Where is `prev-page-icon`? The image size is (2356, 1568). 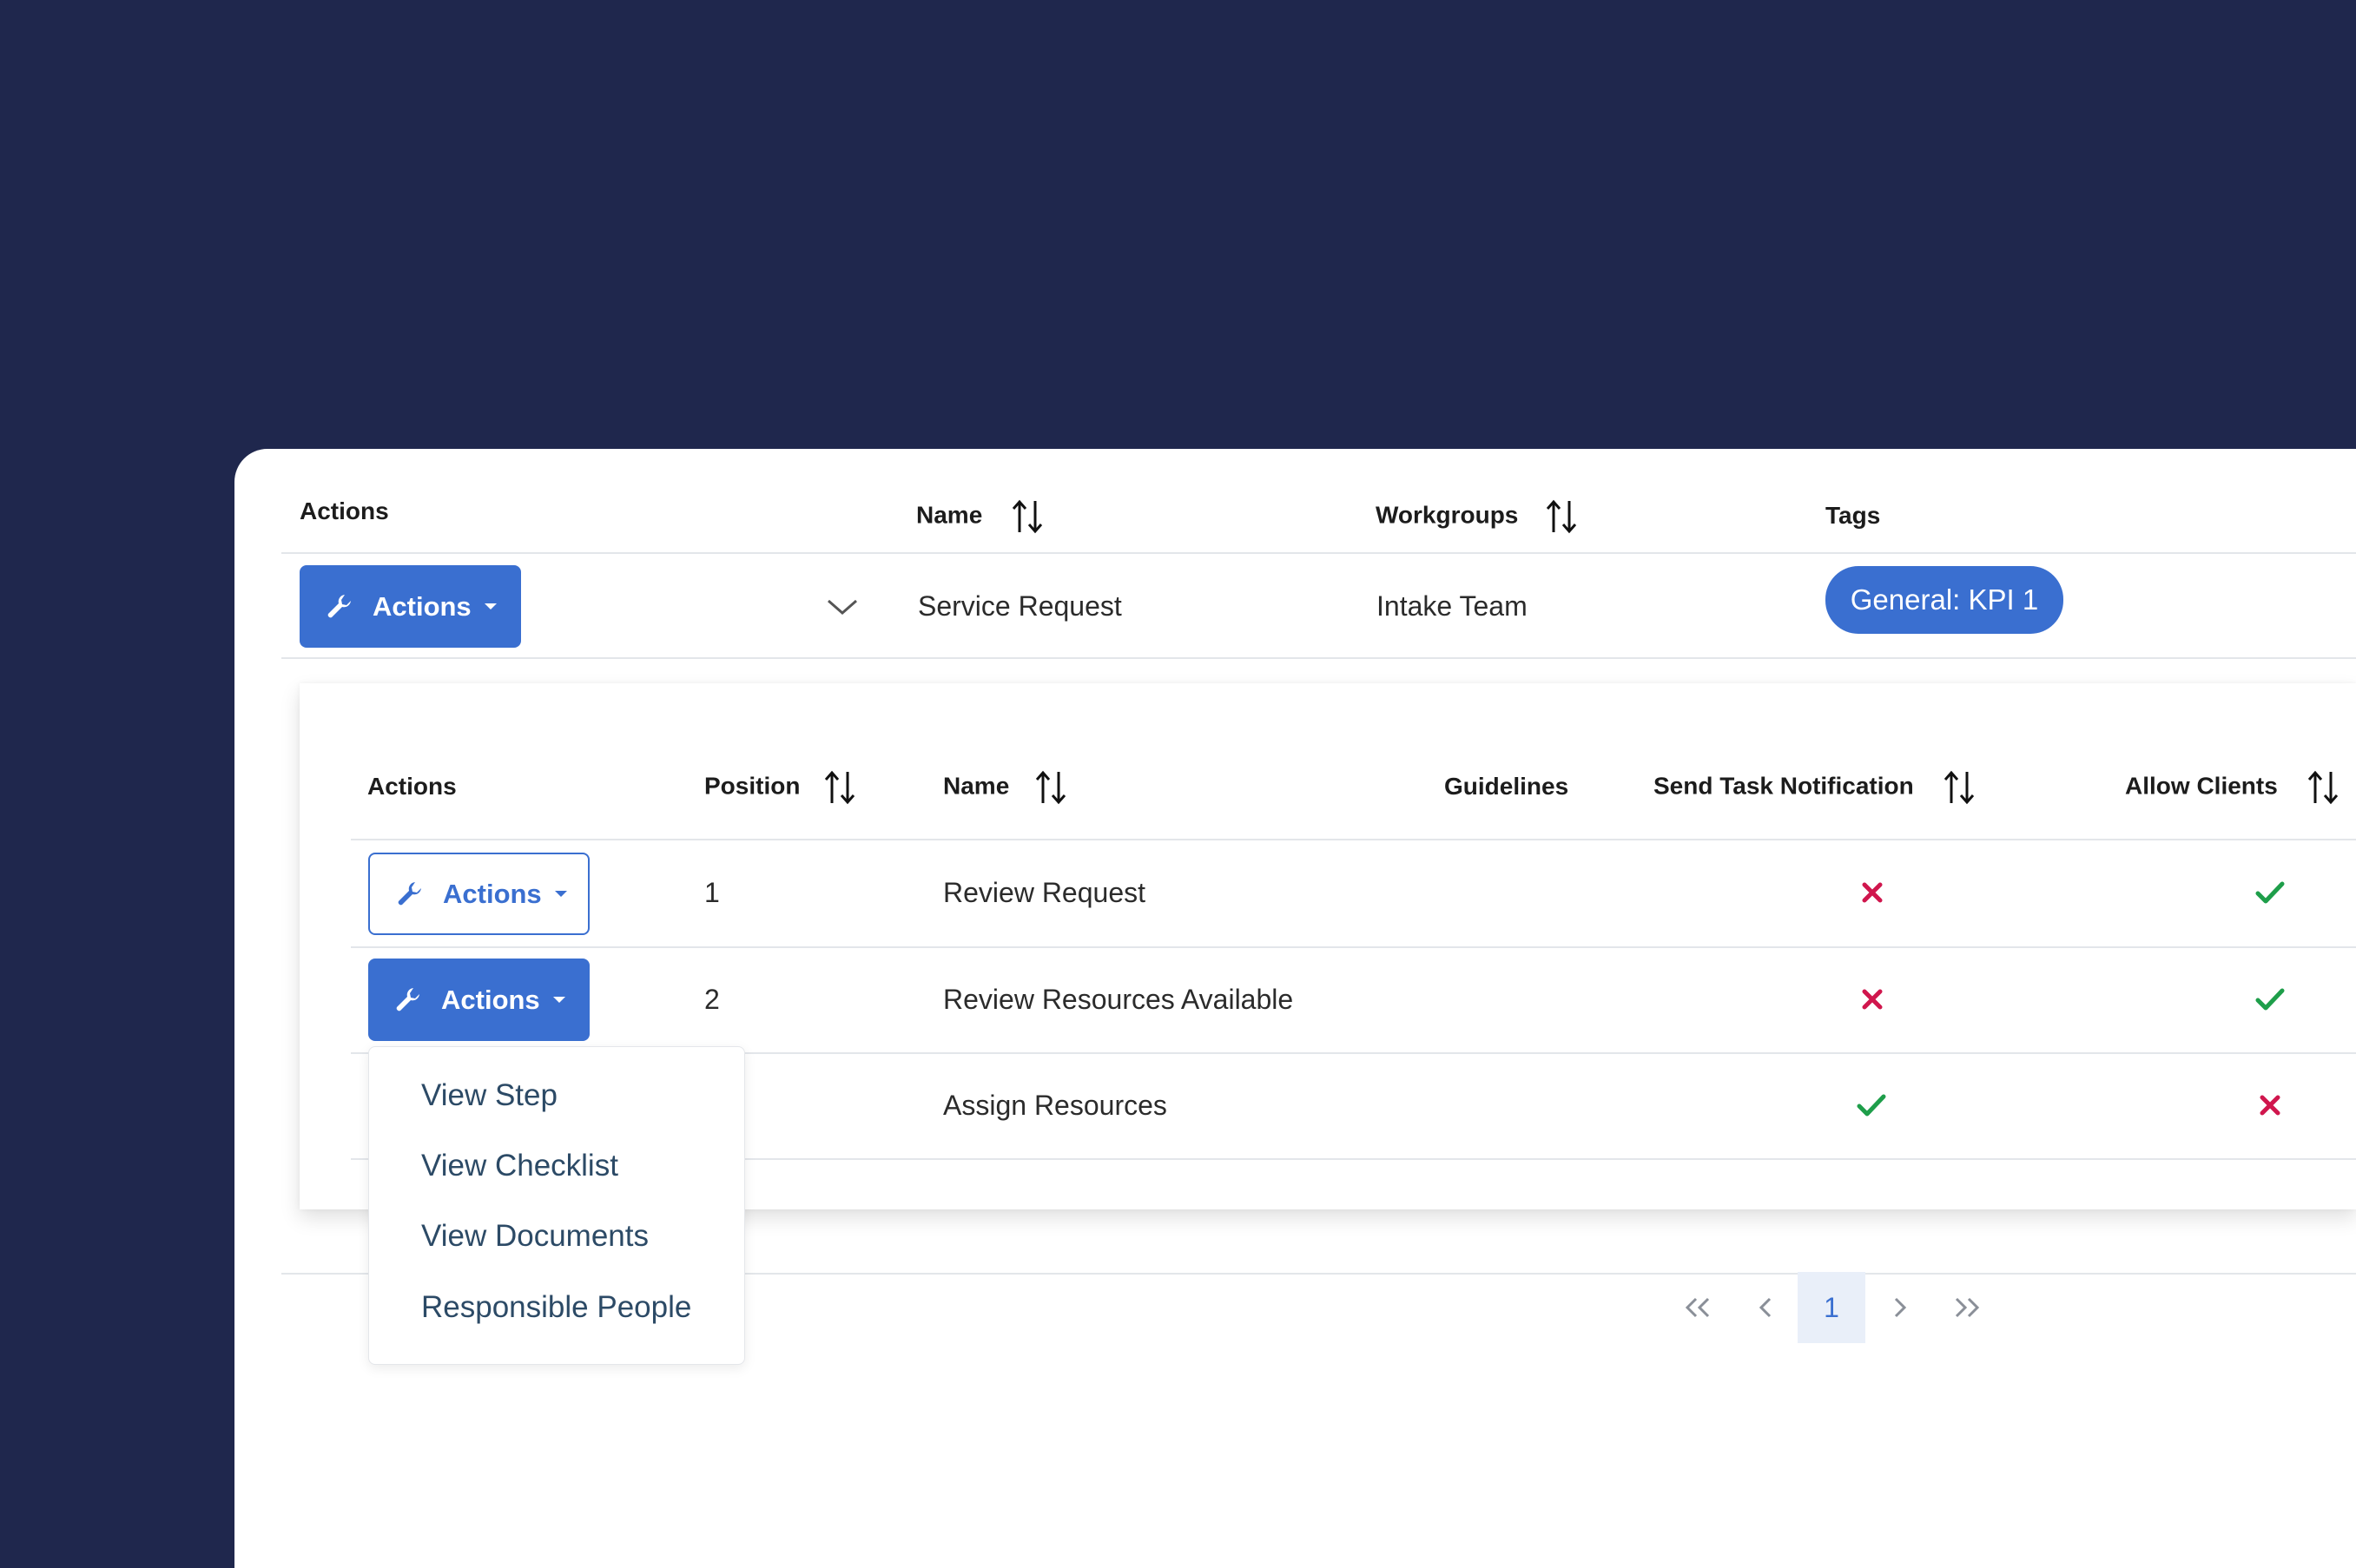 prev-page-icon is located at coordinates (1765, 1307).